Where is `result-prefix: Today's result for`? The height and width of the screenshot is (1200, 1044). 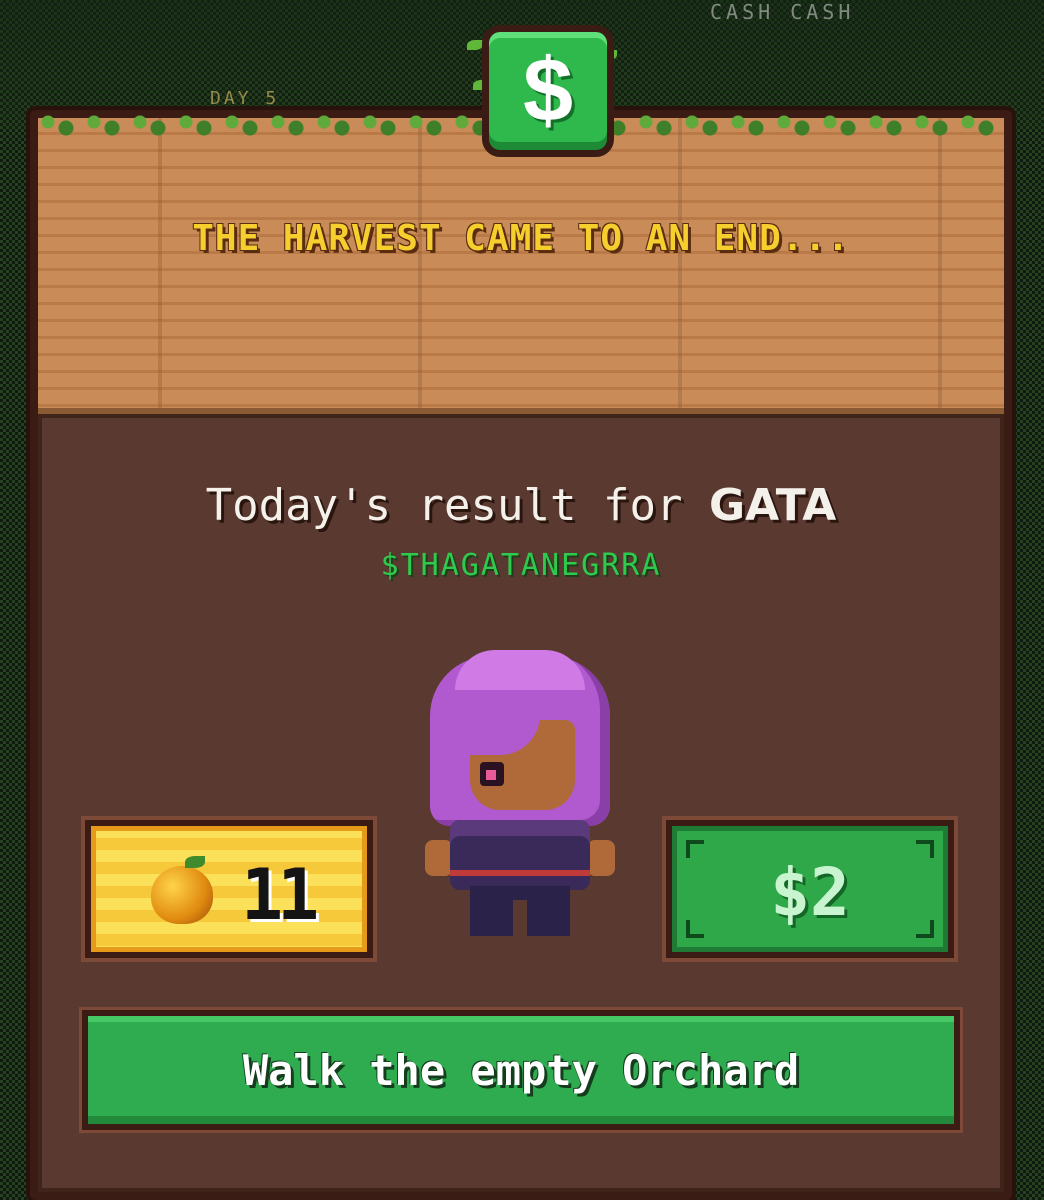
result-prefix: Today's result for is located at coordinates (457, 505).